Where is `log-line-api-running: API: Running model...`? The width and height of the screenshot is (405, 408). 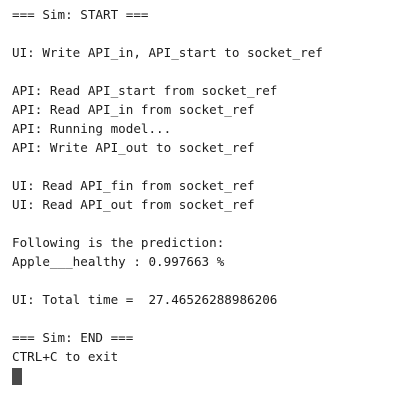 log-line-api-running: API: Running model... is located at coordinates (92, 128).